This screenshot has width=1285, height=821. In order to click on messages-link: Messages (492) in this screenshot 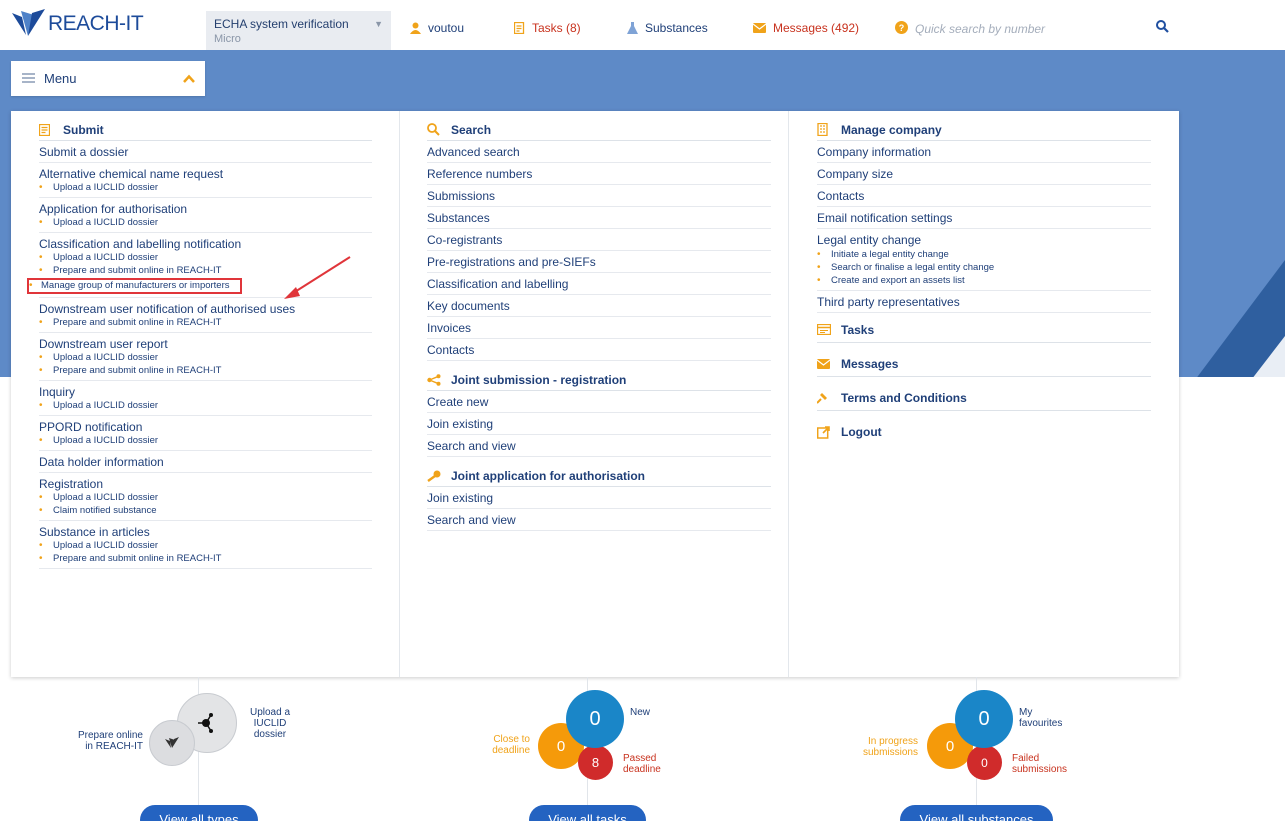, I will do `click(806, 28)`.